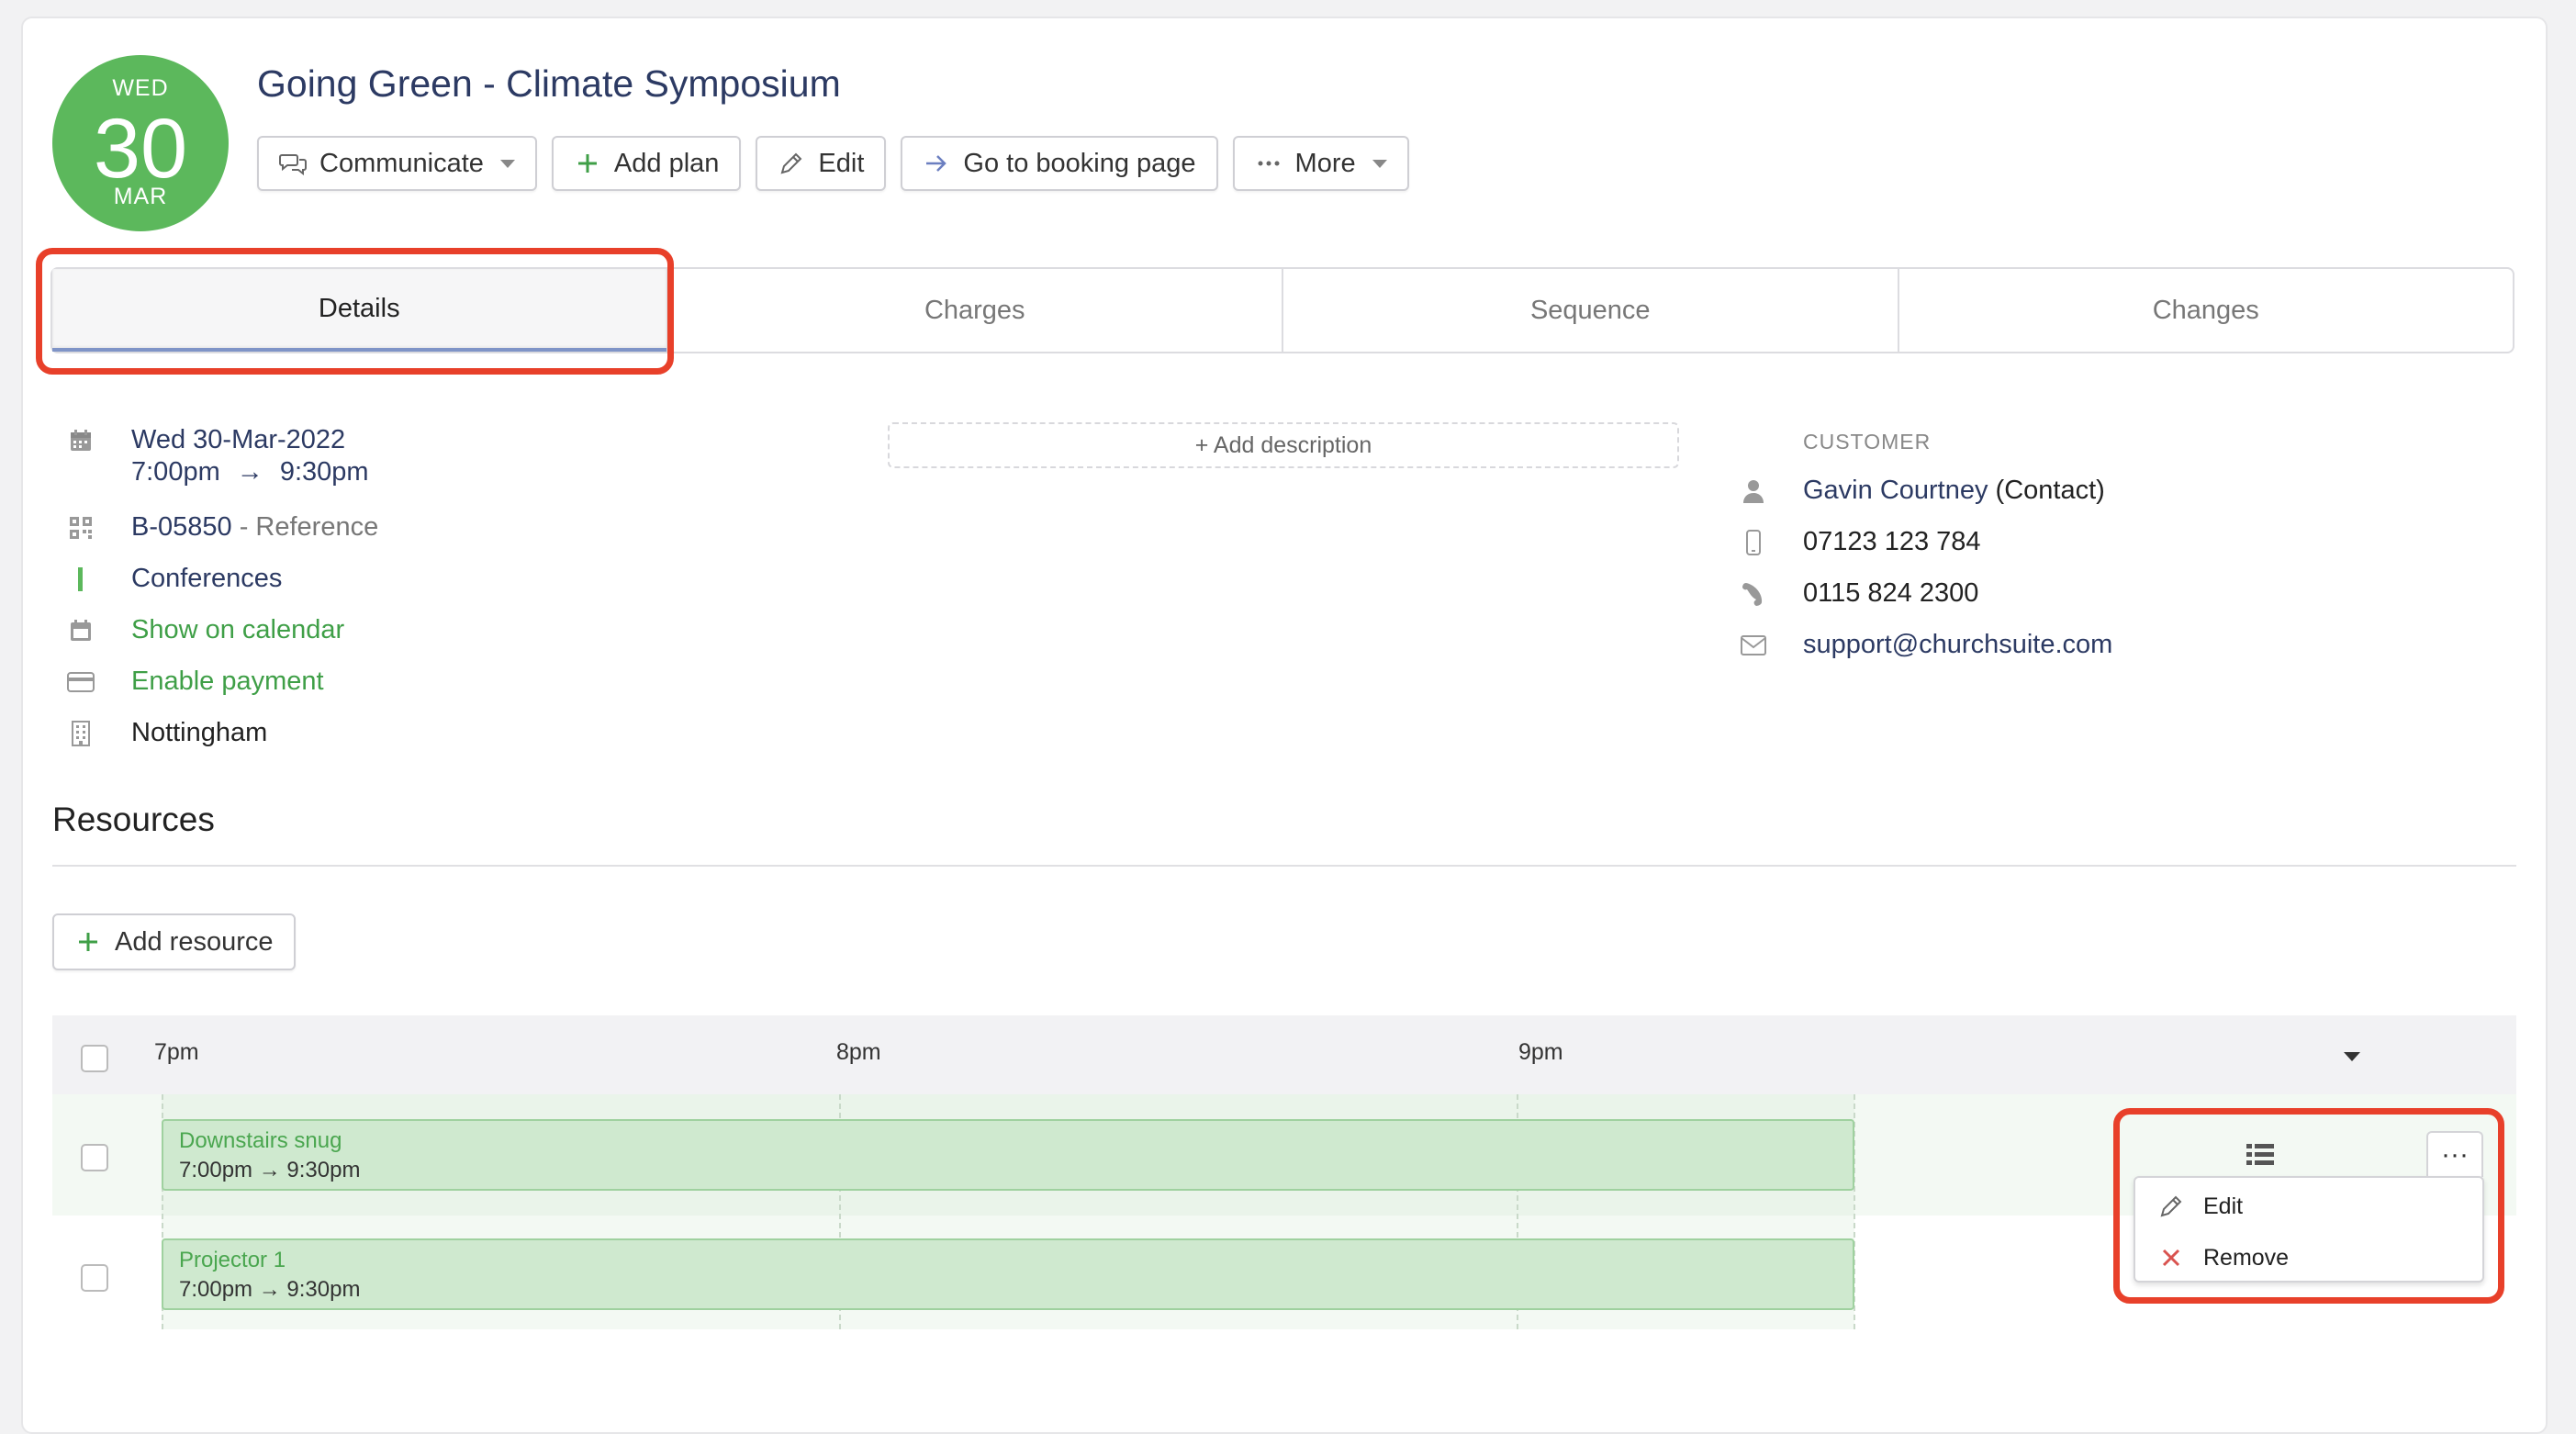  I want to click on menu-item-edit-label: Edit, so click(2223, 1206).